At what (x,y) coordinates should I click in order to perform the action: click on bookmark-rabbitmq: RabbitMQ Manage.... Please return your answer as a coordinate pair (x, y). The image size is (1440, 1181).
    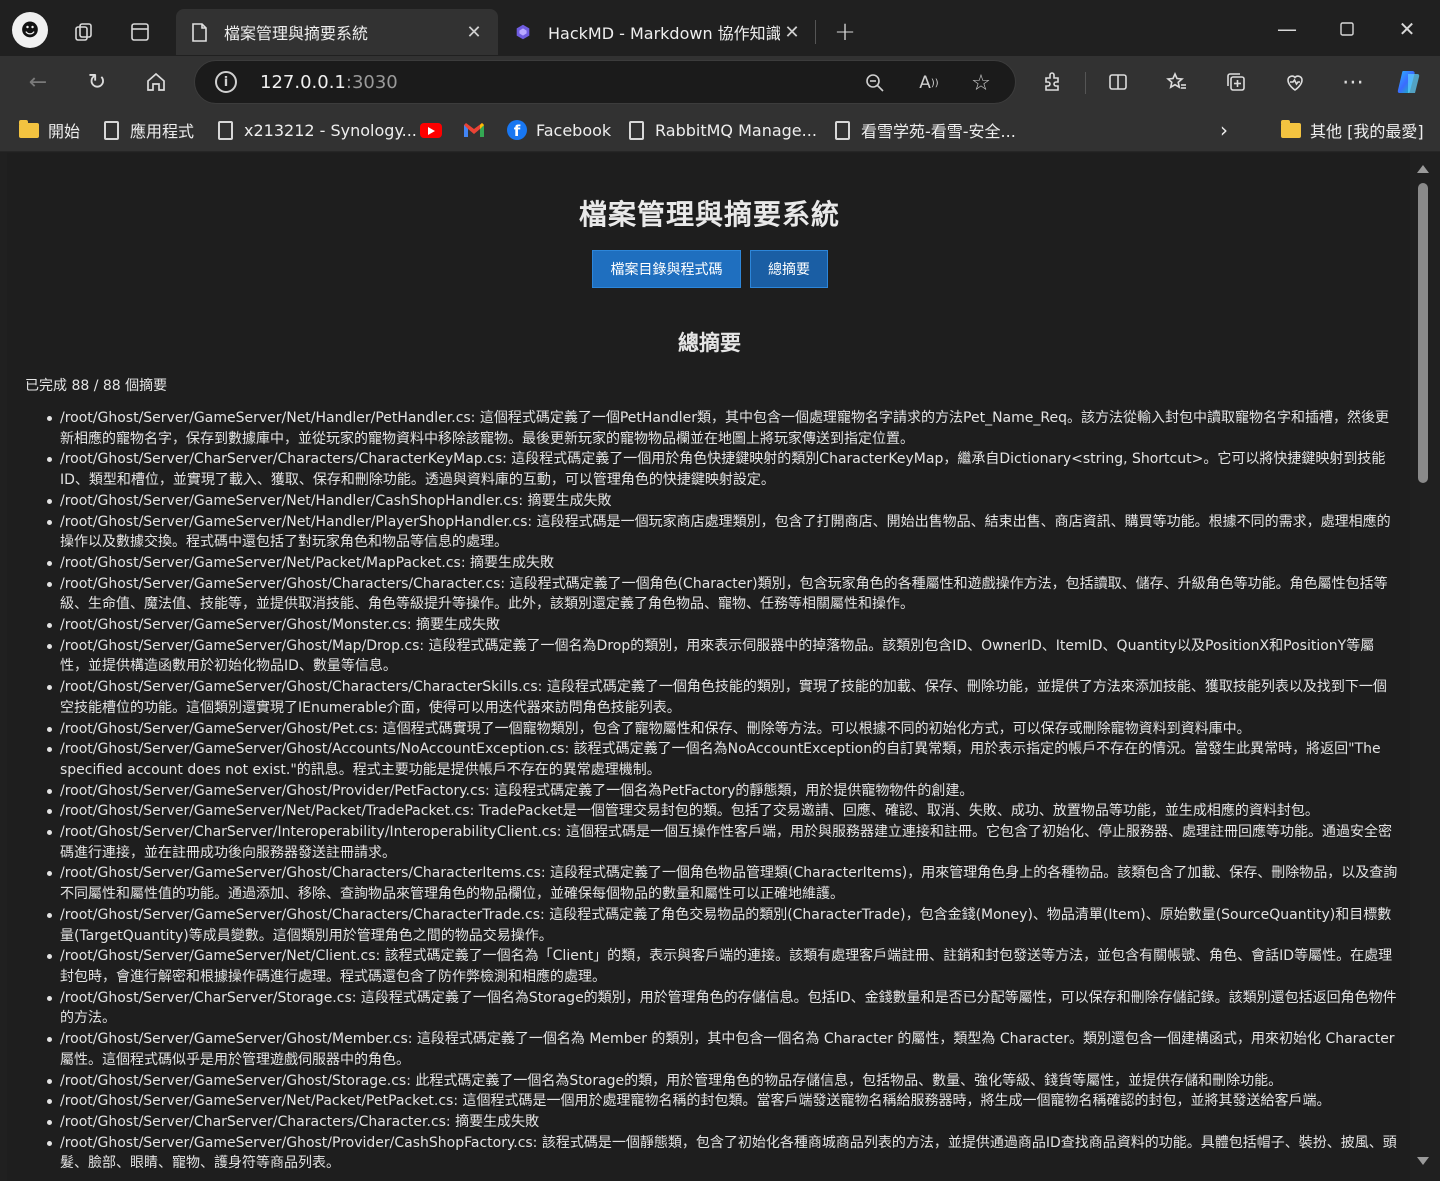
    Looking at the image, I should click on (721, 130).